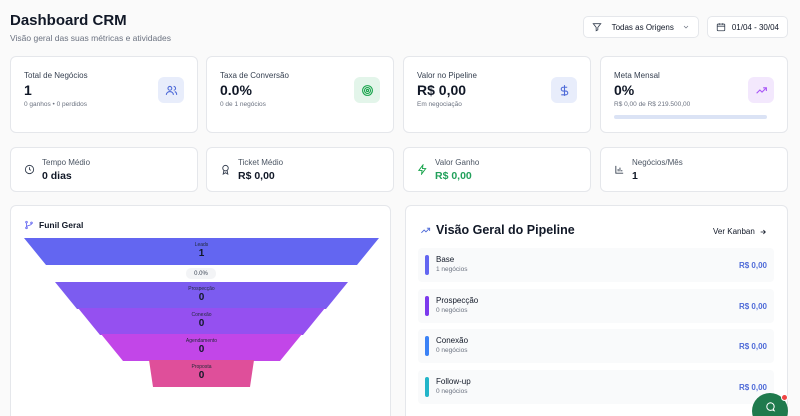 The height and width of the screenshot is (416, 800). Describe the element at coordinates (652, 104) in the screenshot. I see `kpi-subtext: R$ 0,00 de R$ 219.500,00` at that location.